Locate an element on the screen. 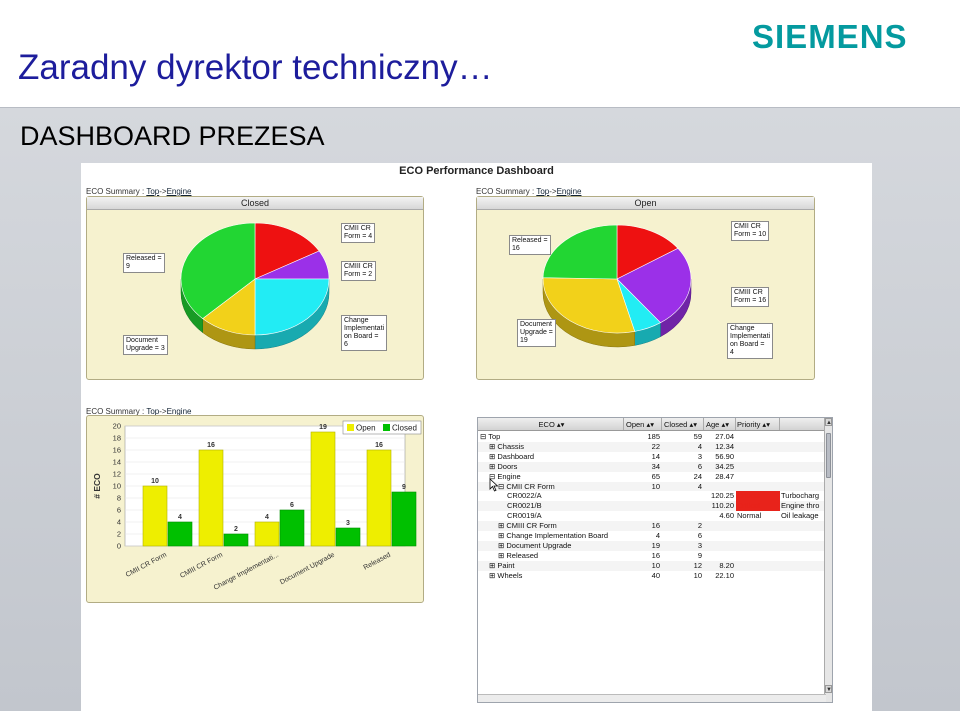 This screenshot has height=711, width=960. cell-open: 10 is located at coordinates (655, 565).